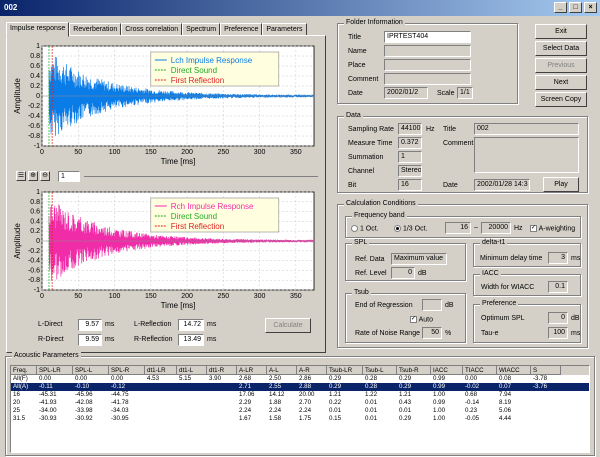 Image resolution: width=600 pixels, height=457 pixels. Describe the element at coordinates (35, 231) in the screenshot. I see `y-tick-label: 0.2` at that location.